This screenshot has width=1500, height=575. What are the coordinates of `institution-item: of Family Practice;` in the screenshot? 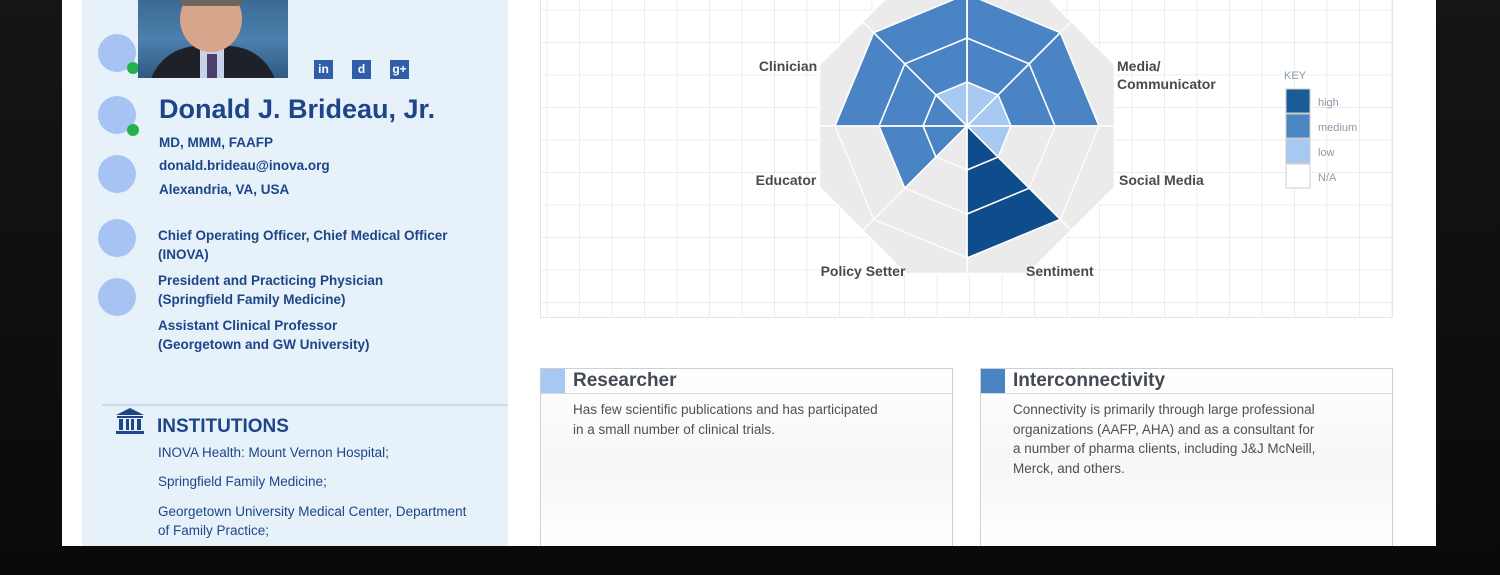 It's located at (214, 530).